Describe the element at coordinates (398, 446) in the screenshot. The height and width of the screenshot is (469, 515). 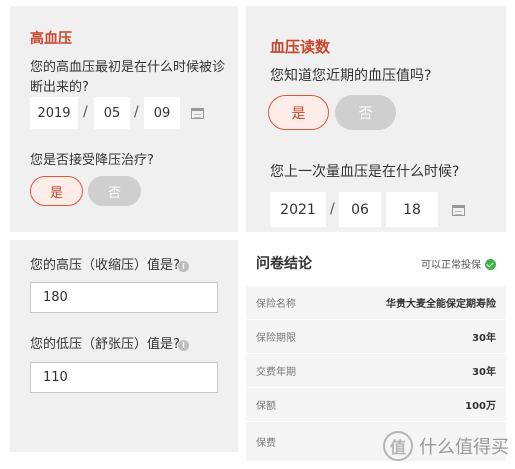
I see `watermark-logo-icon: 值` at that location.